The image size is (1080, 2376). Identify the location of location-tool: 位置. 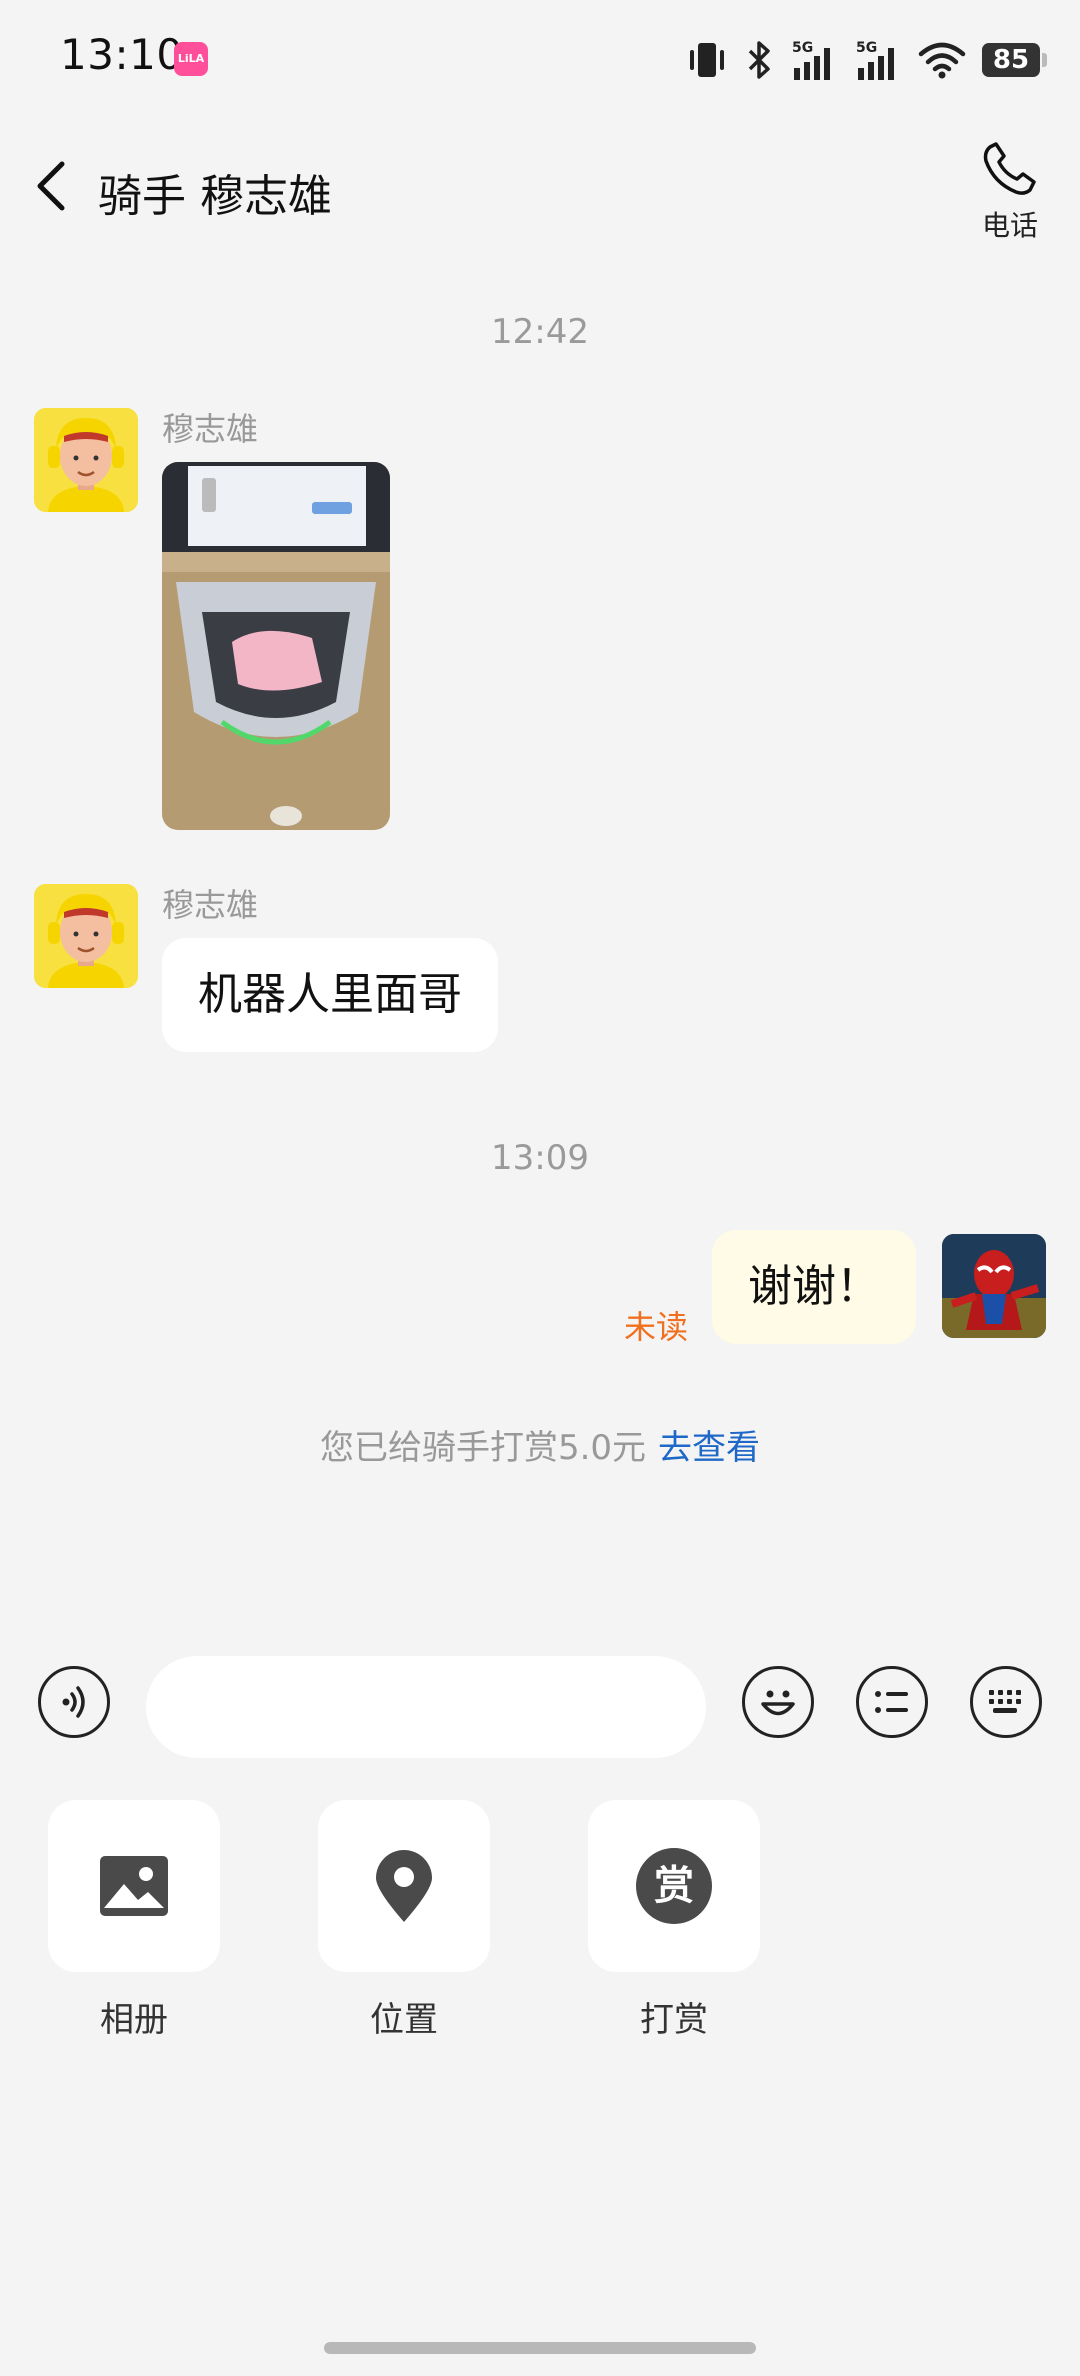
(404, 1920).